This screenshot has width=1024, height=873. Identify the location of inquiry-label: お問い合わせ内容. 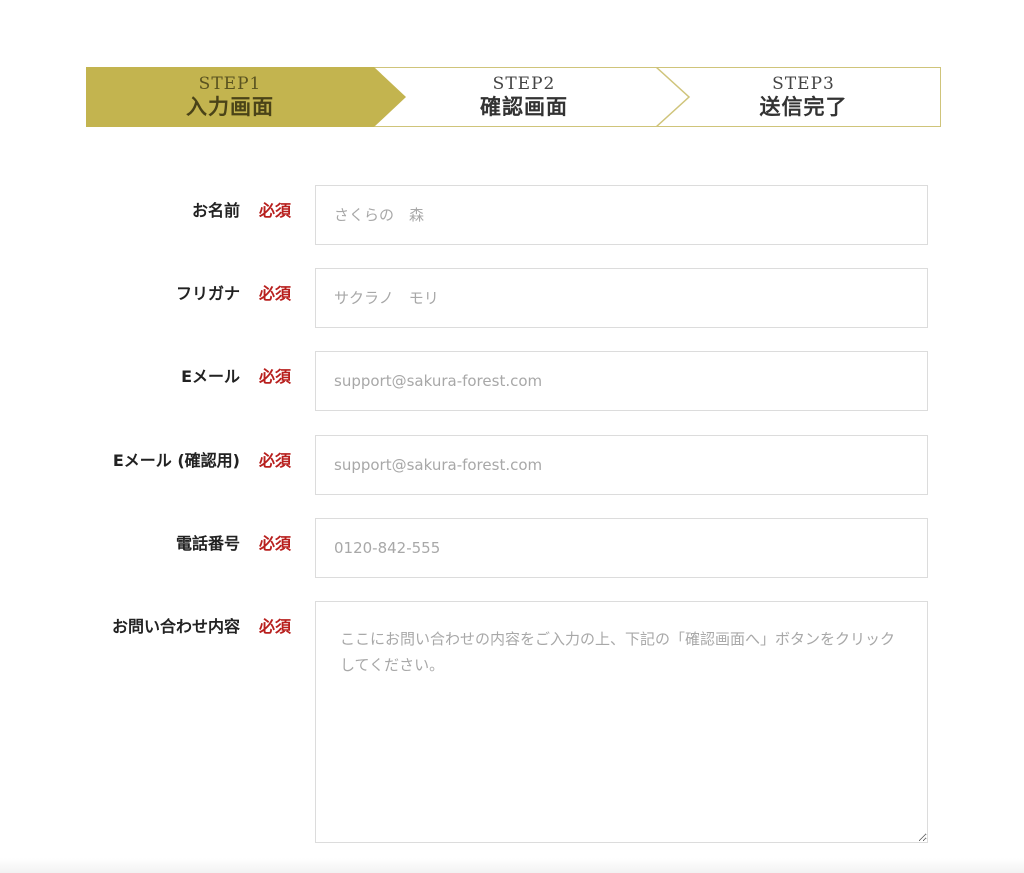
(175, 626).